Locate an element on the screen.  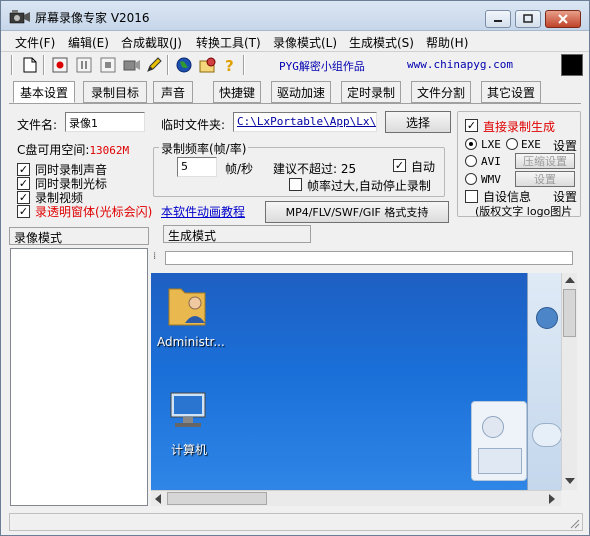
compress-settings-button: 压缩设置 is located at coordinates (545, 161).